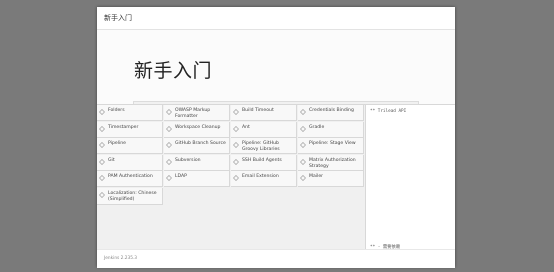 Image resolution: width=554 pixels, height=272 pixels. What do you see at coordinates (276, 258) in the screenshot?
I see `dialog-footer: Jenkins 2.235.3` at bounding box center [276, 258].